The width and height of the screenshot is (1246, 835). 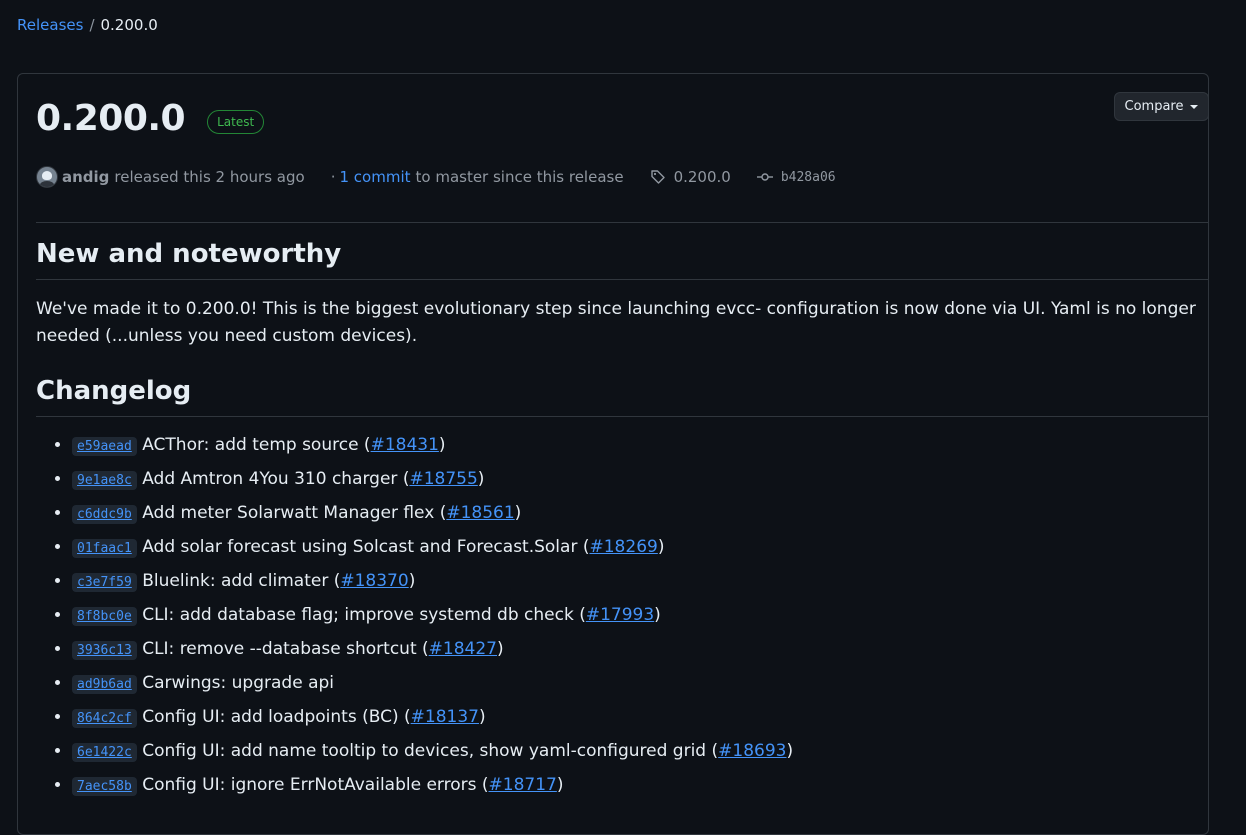 I want to click on author-link: andig, so click(x=85, y=177).